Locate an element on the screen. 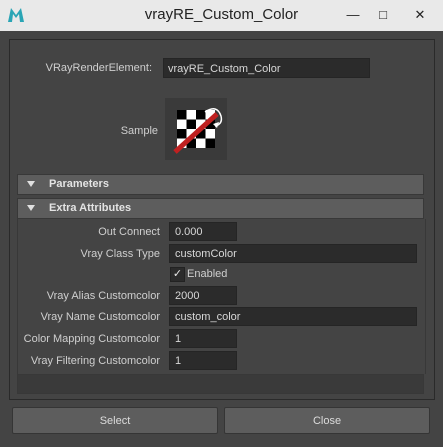 The width and height of the screenshot is (443, 447). out-connect-field: 0.000 is located at coordinates (203, 231).